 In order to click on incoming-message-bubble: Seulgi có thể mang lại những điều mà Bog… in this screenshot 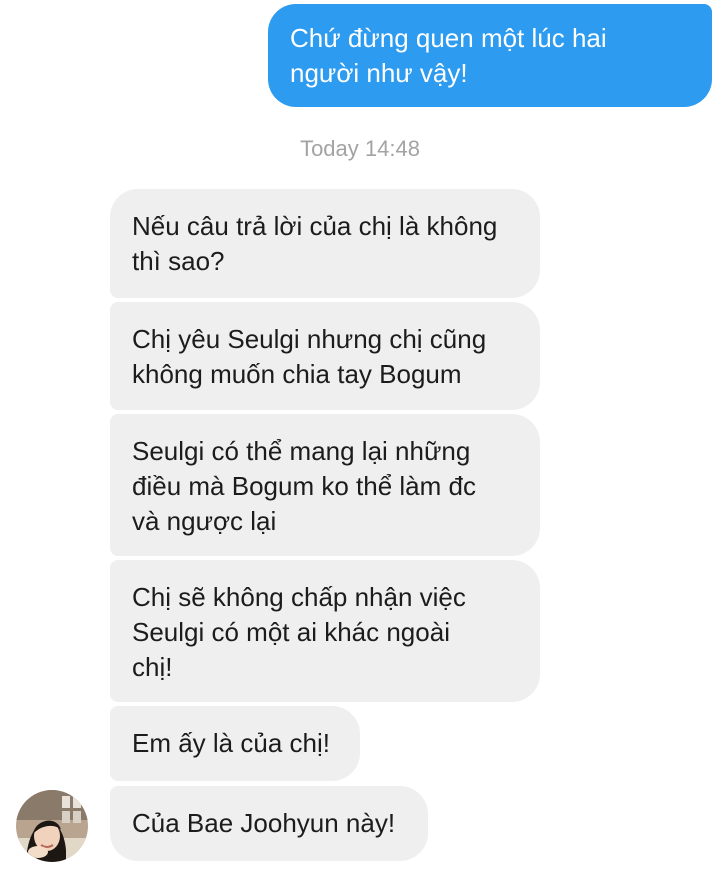, I will do `click(325, 485)`.